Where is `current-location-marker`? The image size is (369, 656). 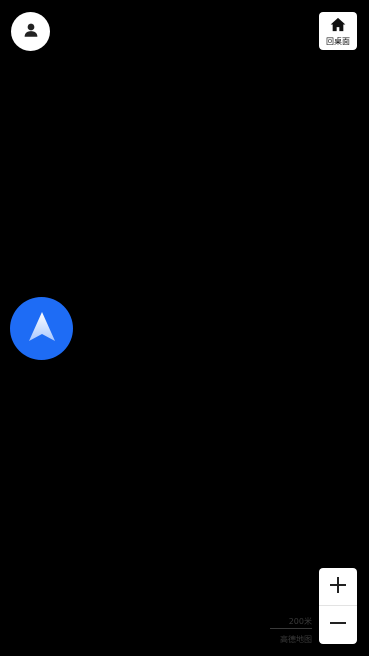
current-location-marker is located at coordinates (41, 328).